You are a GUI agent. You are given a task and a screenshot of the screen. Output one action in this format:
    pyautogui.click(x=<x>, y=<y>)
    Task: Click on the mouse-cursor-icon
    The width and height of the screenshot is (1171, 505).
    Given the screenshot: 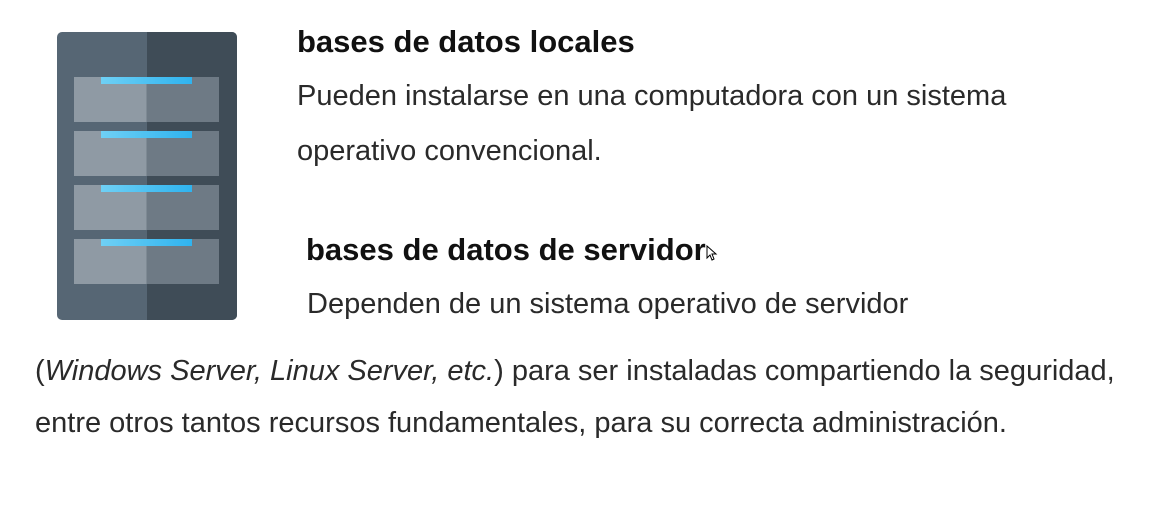 What is the action you would take?
    pyautogui.click(x=712, y=253)
    